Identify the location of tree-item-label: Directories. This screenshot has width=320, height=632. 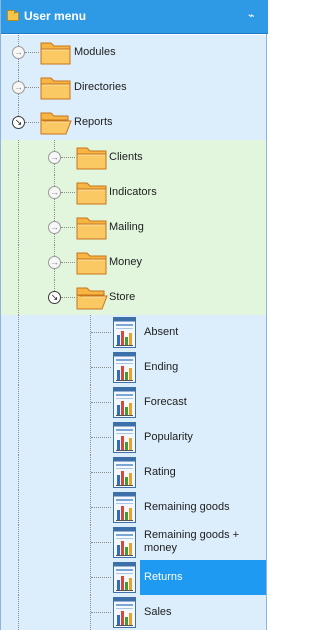
(100, 87).